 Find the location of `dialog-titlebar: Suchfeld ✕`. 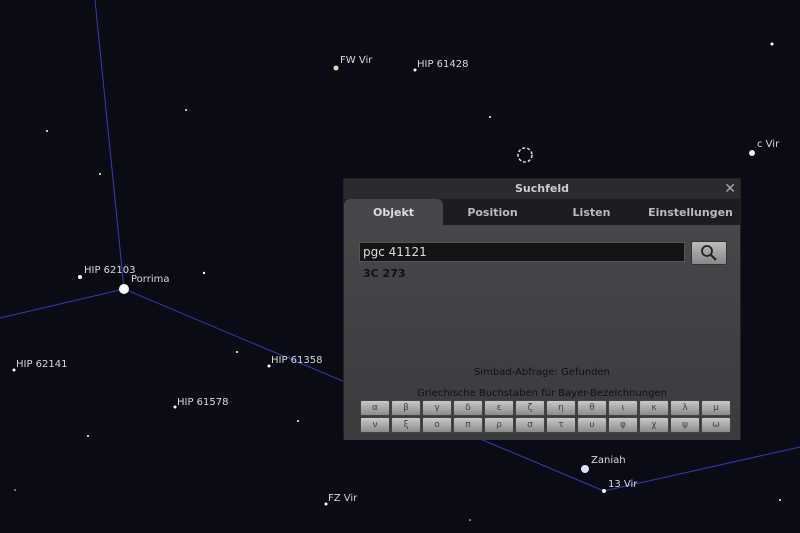

dialog-titlebar: Suchfeld ✕ is located at coordinates (542, 189).